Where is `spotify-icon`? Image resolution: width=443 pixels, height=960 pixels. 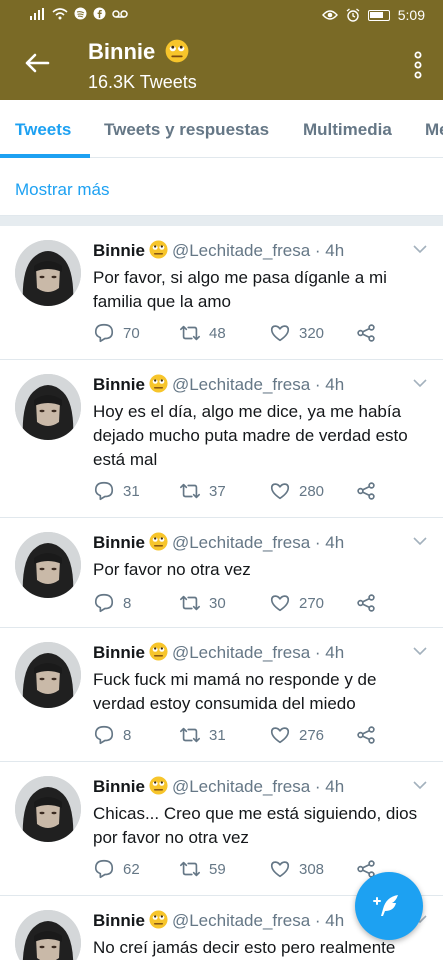 spotify-icon is located at coordinates (80, 13).